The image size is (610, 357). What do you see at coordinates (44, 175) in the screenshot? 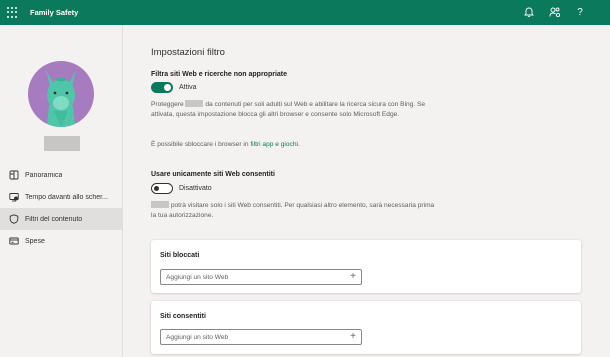
I see `sidebar-item-label: Panoramica` at bounding box center [44, 175].